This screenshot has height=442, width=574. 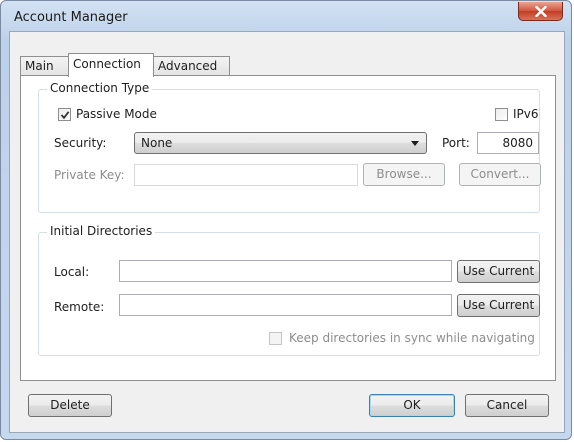 I want to click on cancel-button: Cancel, so click(x=507, y=405).